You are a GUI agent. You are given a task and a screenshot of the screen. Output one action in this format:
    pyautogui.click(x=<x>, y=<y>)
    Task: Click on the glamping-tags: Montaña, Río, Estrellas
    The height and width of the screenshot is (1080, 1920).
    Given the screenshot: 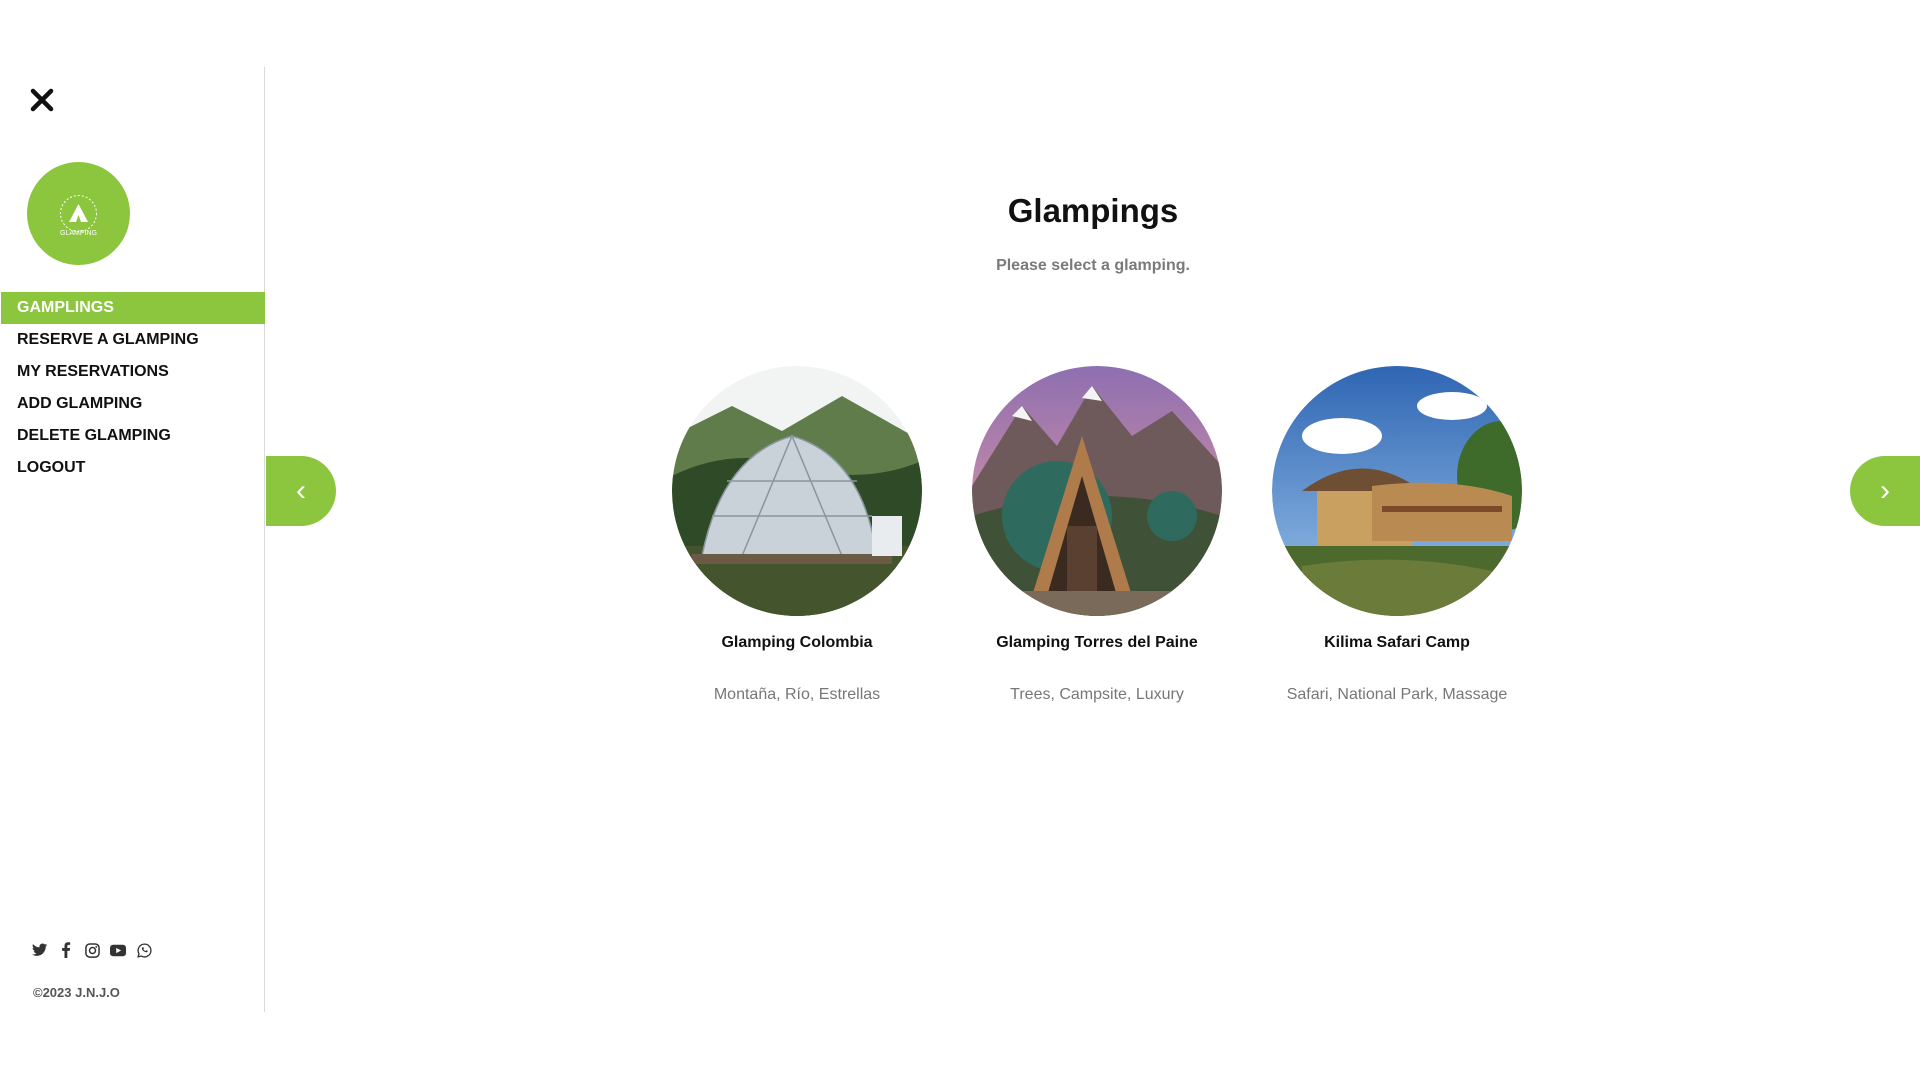 What is the action you would take?
    pyautogui.click(x=797, y=694)
    